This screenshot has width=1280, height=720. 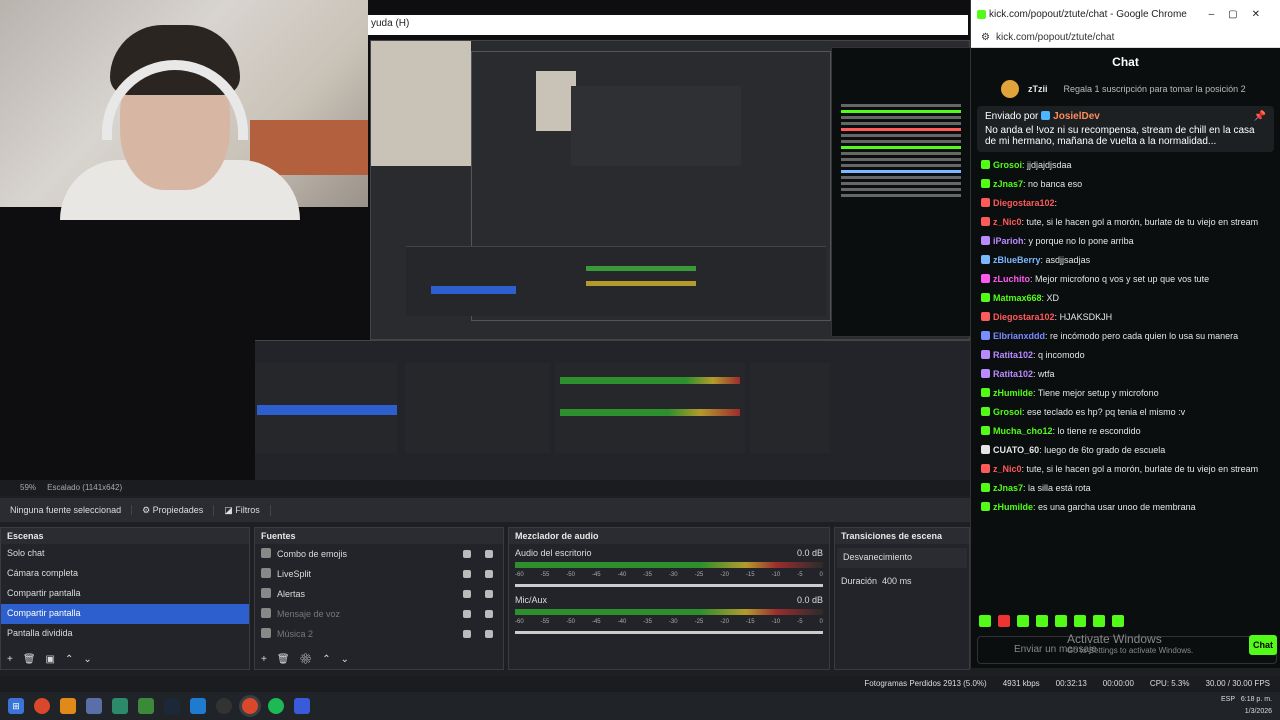 What do you see at coordinates (44, 593) in the screenshot?
I see `scene-name: Compartir pantalla` at bounding box center [44, 593].